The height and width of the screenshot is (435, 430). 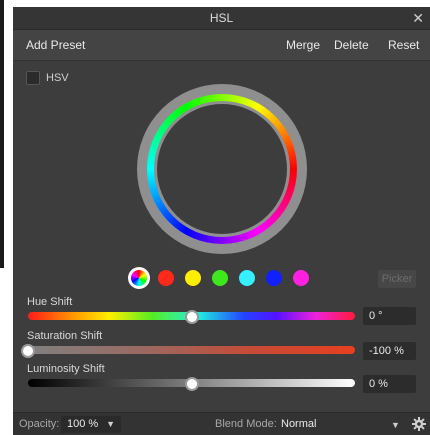 What do you see at coordinates (39, 424) in the screenshot?
I see `opacity-label: Opacity:` at bounding box center [39, 424].